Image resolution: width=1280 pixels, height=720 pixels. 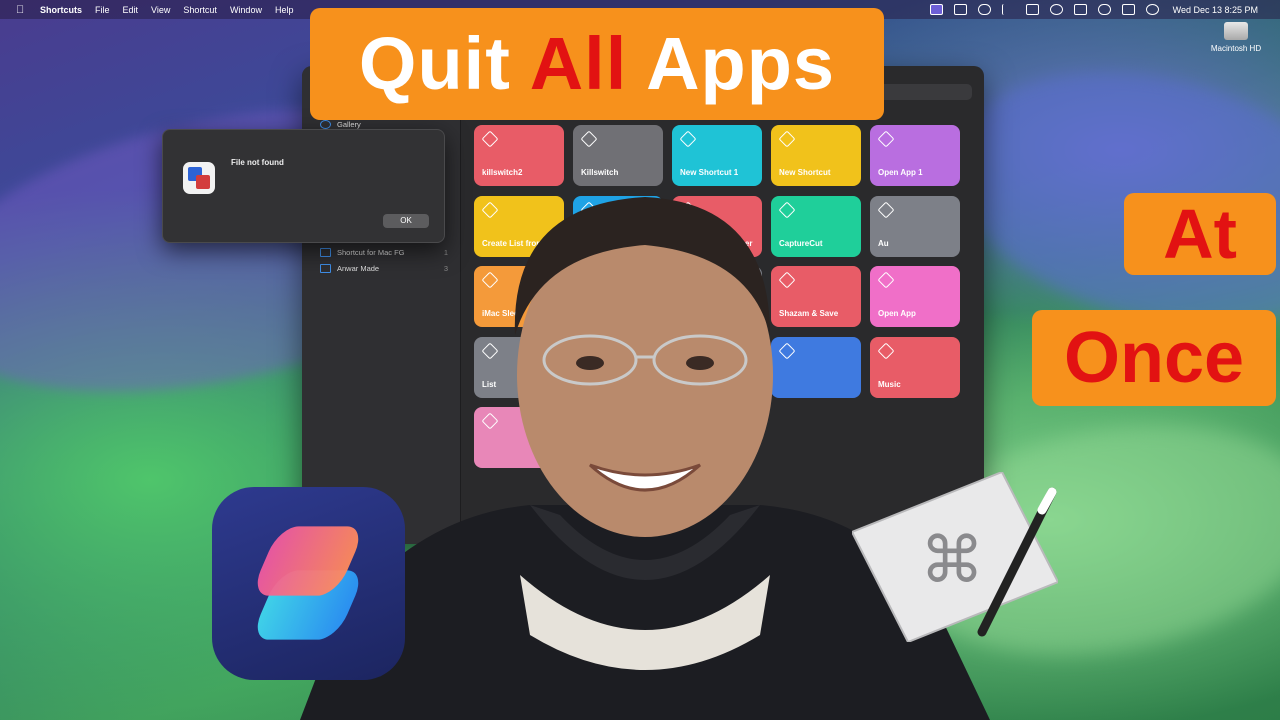 I want to click on menu-edit: Edit, so click(x=131, y=10).